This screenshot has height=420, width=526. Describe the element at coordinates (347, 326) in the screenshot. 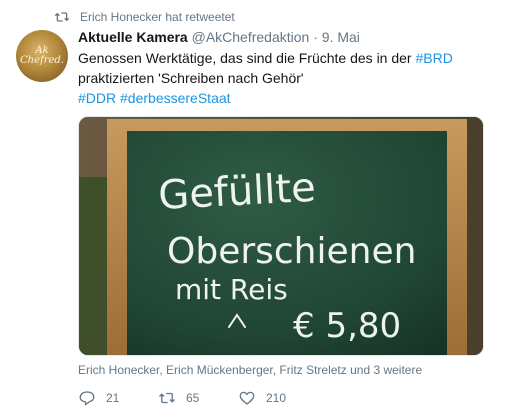

I see `chalk-price: € 5,80` at that location.